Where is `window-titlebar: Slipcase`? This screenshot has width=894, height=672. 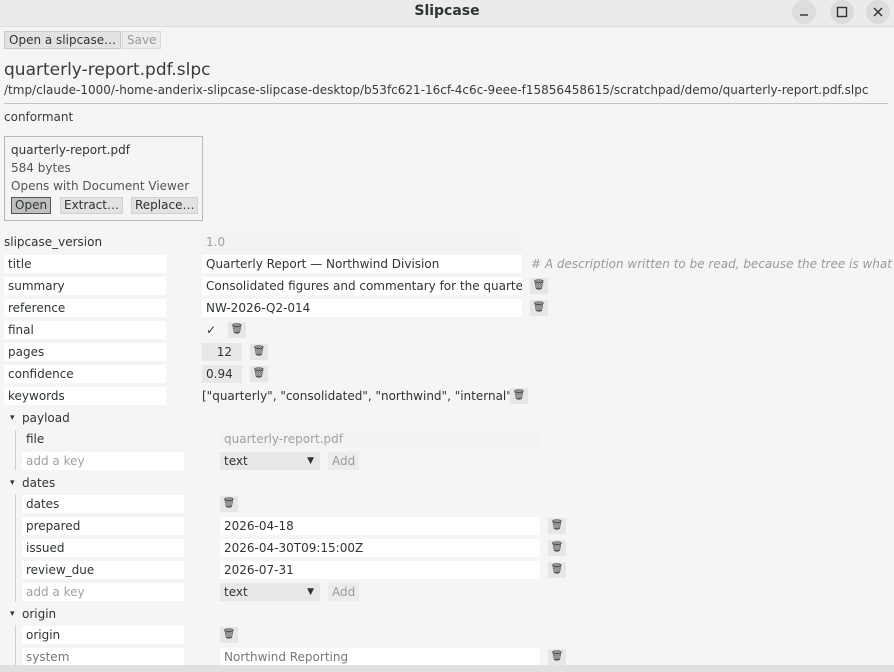
window-titlebar: Slipcase is located at coordinates (447, 13).